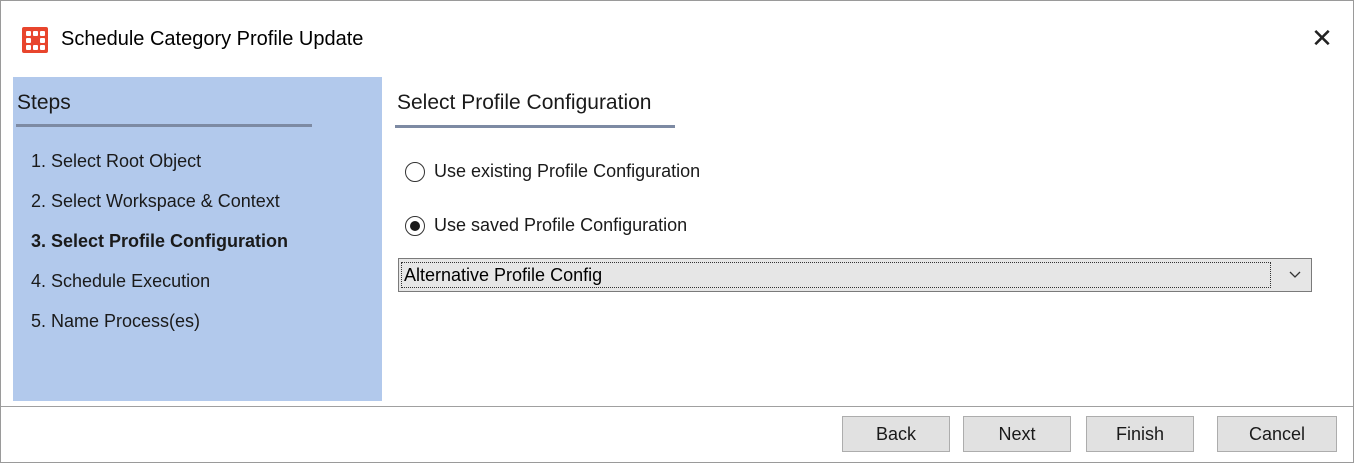 This screenshot has width=1354, height=463. What do you see at coordinates (35, 40) in the screenshot?
I see `app-logo-icon` at bounding box center [35, 40].